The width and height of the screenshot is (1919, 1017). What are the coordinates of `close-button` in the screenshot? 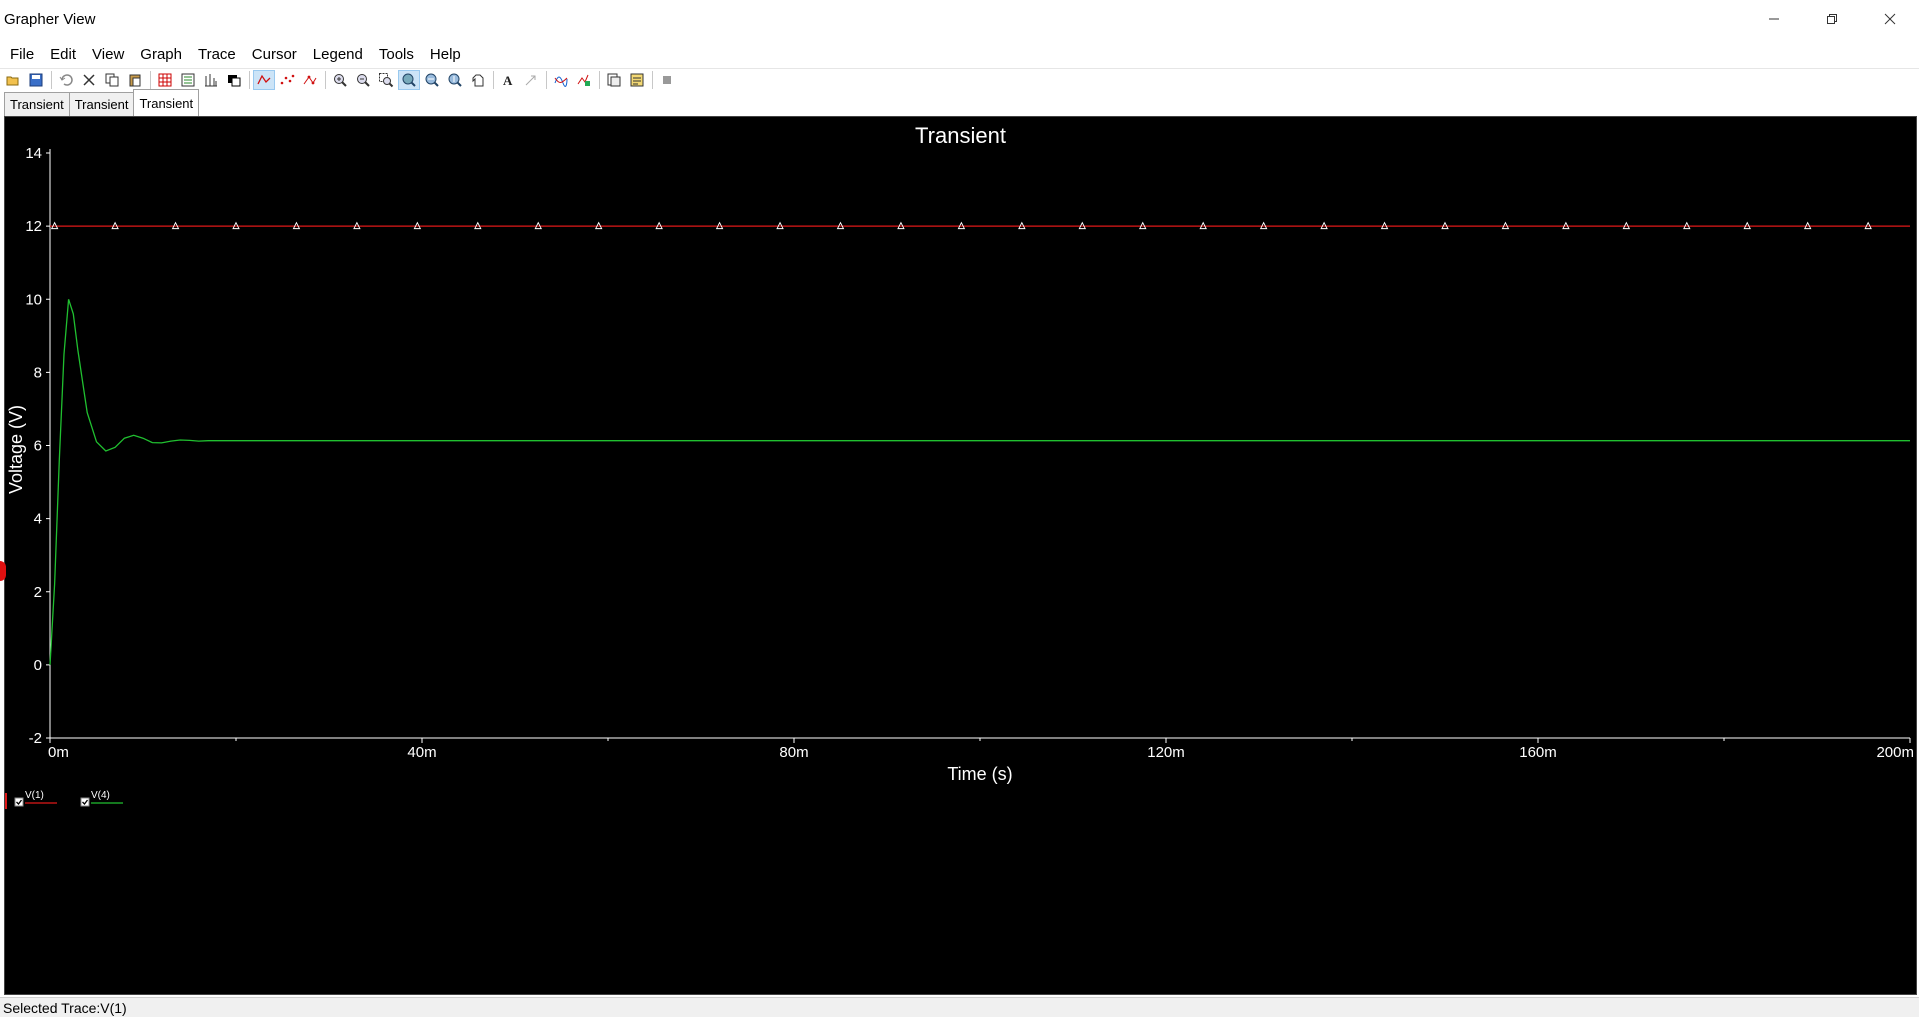 It's located at (1890, 19).